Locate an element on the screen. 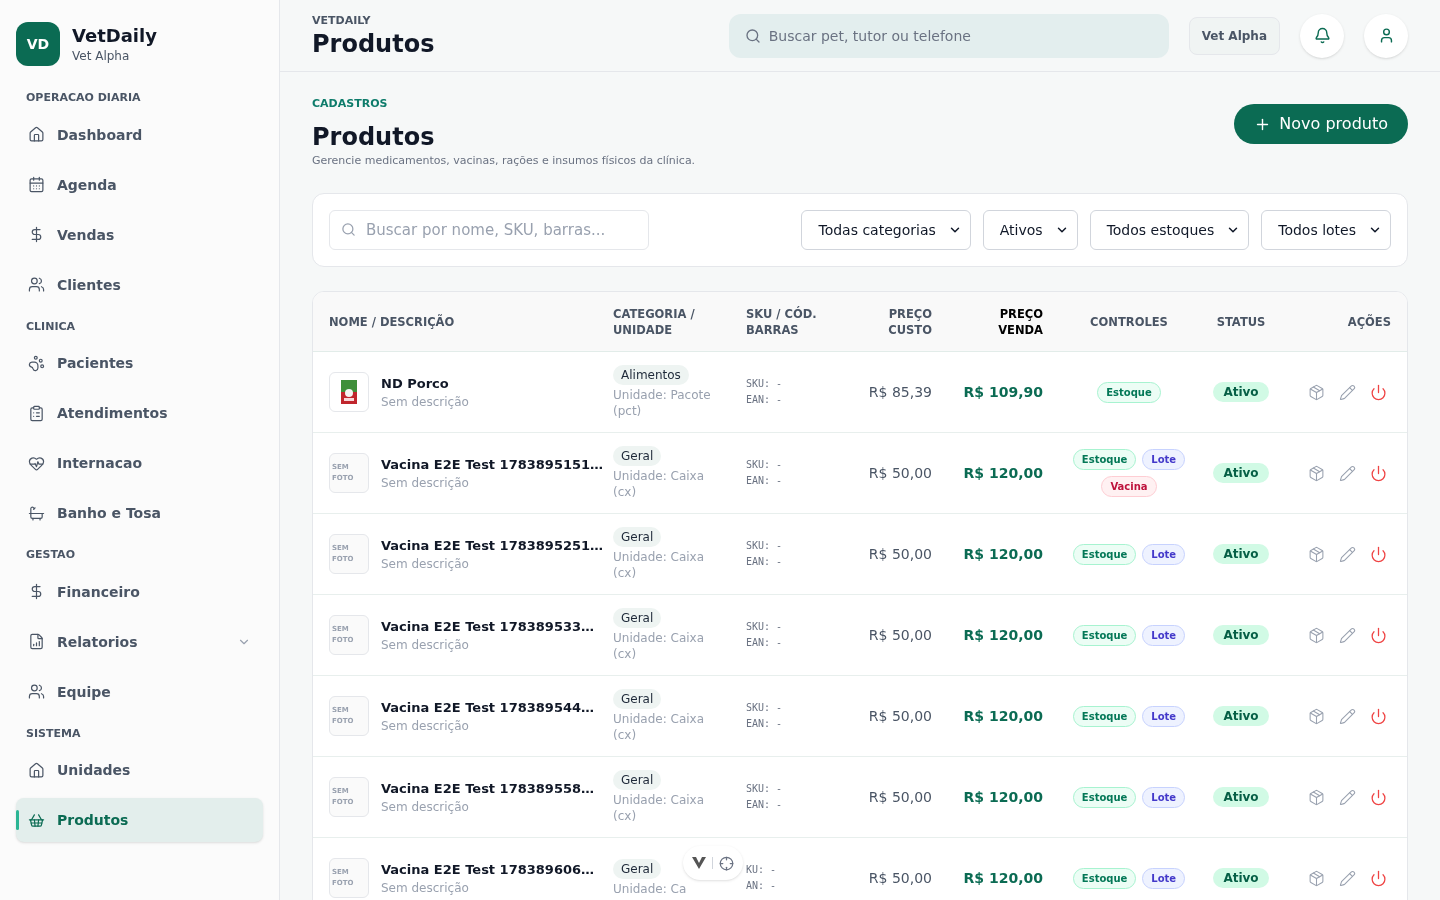 The image size is (1440, 900). calendar-icon is located at coordinates (36, 184).